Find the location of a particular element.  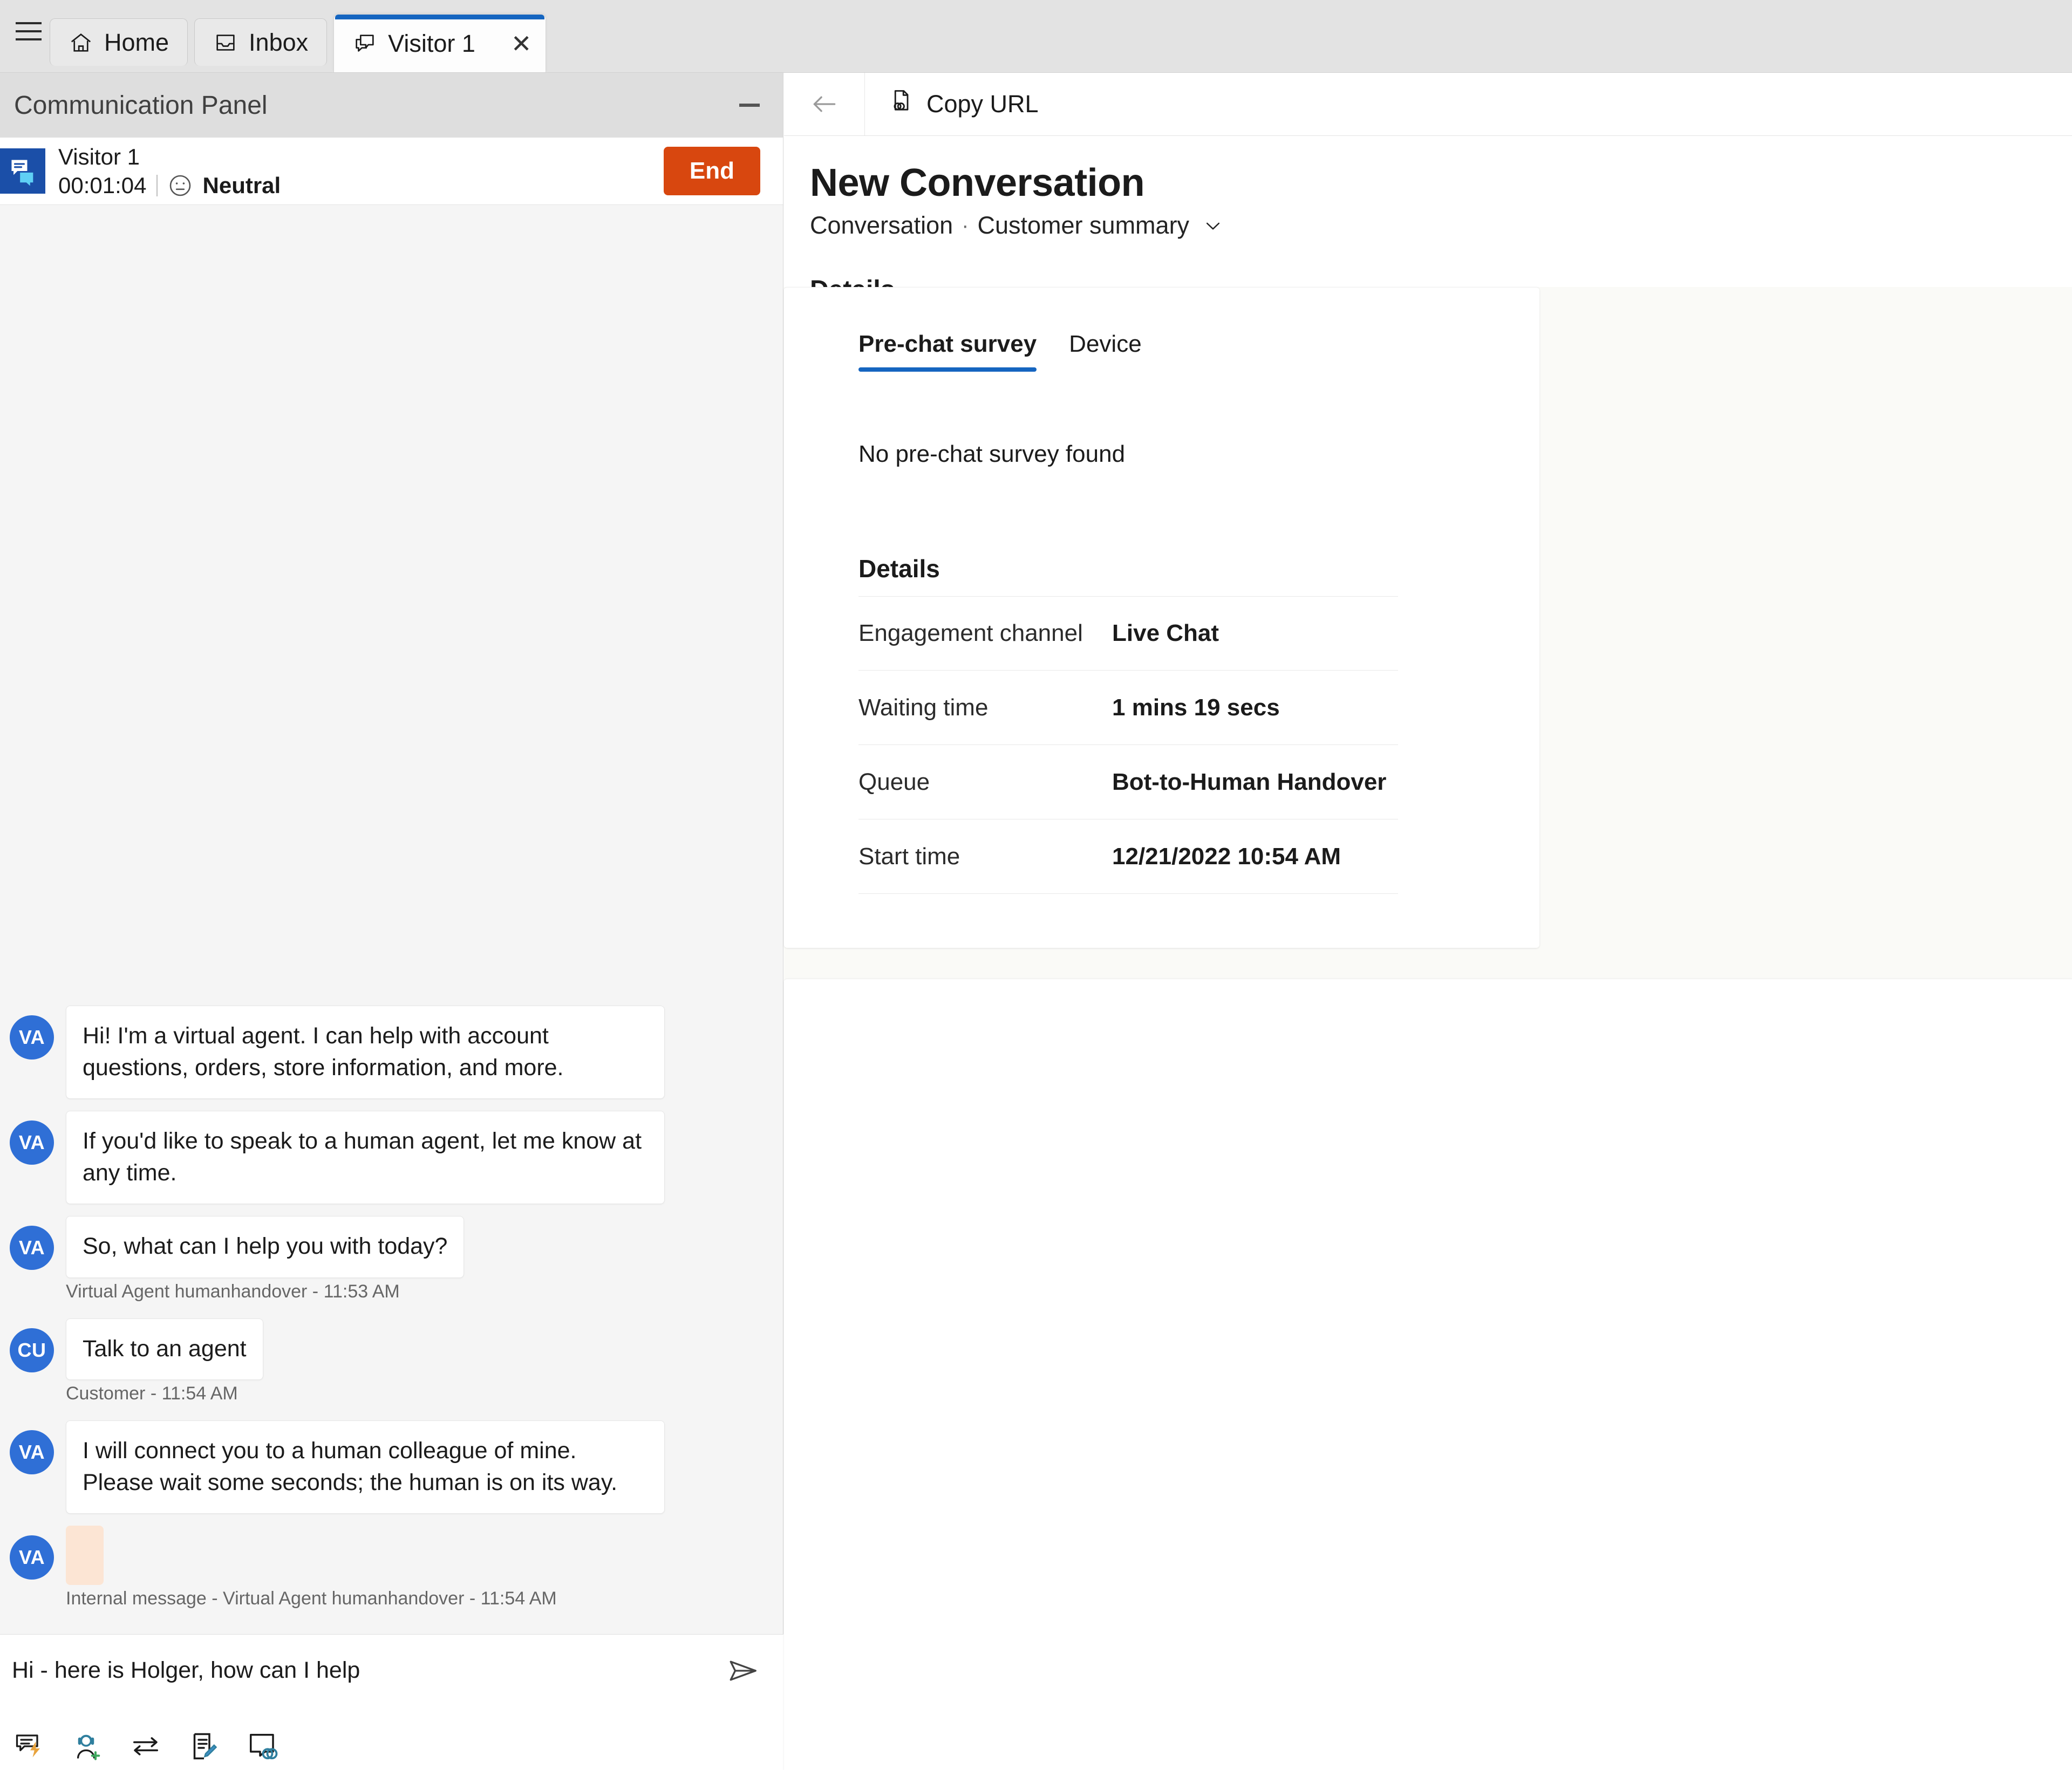

linked-conversation-icon is located at coordinates (262, 1746).